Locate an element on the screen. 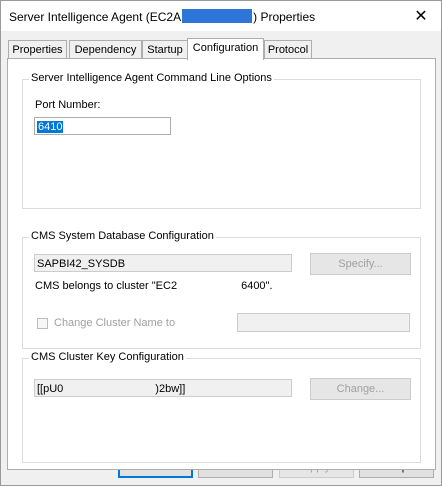 This screenshot has height=486, width=442. cluster-text-suffix: 6400". is located at coordinates (257, 286).